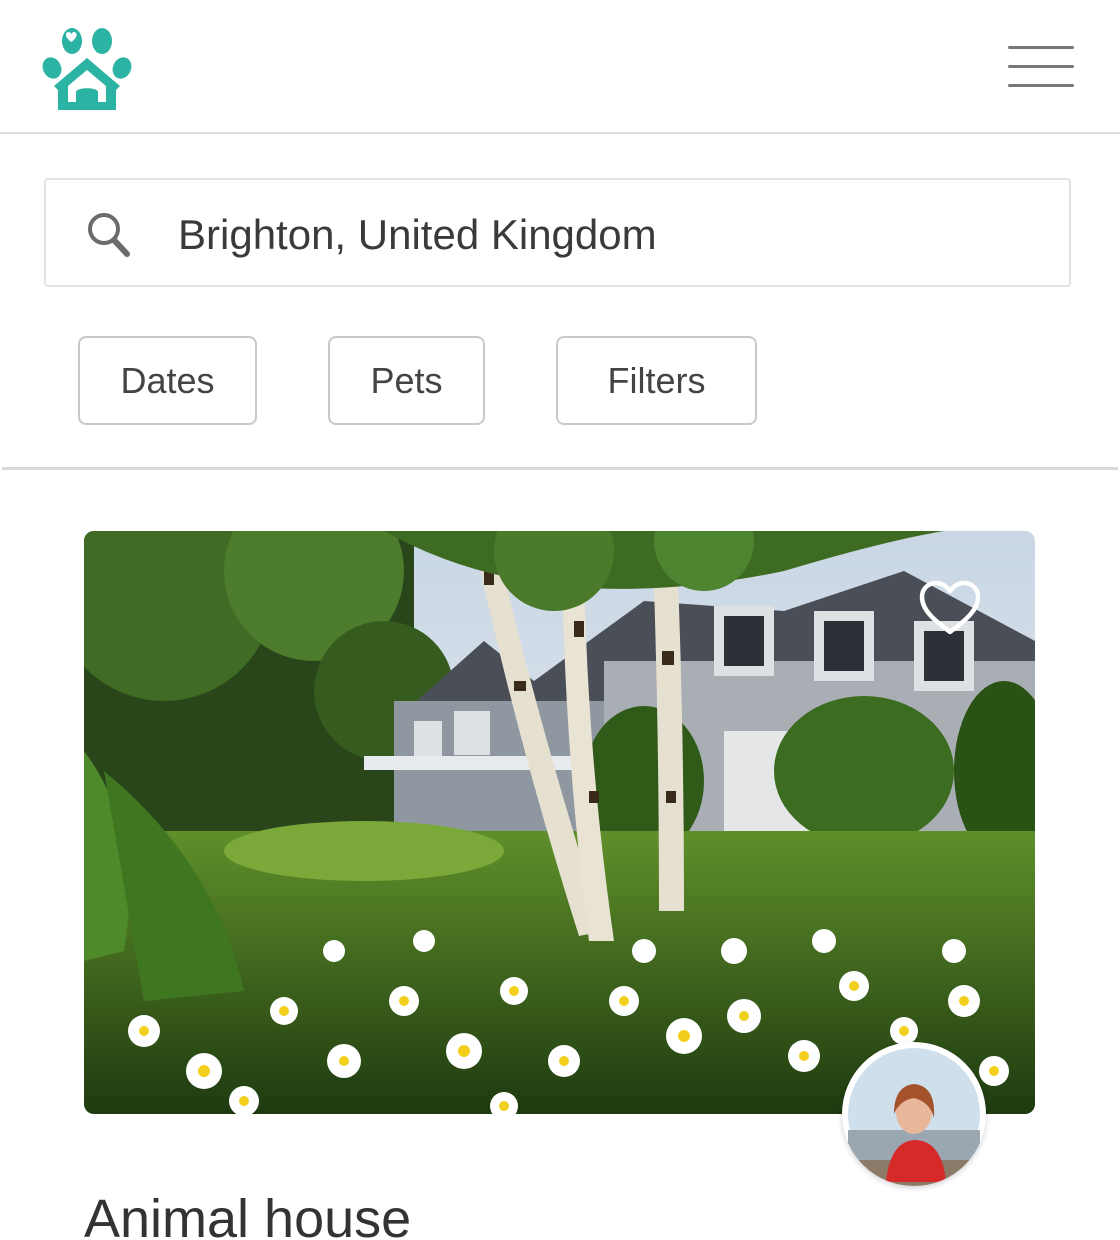 The image size is (1120, 1240). Describe the element at coordinates (914, 1117) in the screenshot. I see `host-photo` at that location.